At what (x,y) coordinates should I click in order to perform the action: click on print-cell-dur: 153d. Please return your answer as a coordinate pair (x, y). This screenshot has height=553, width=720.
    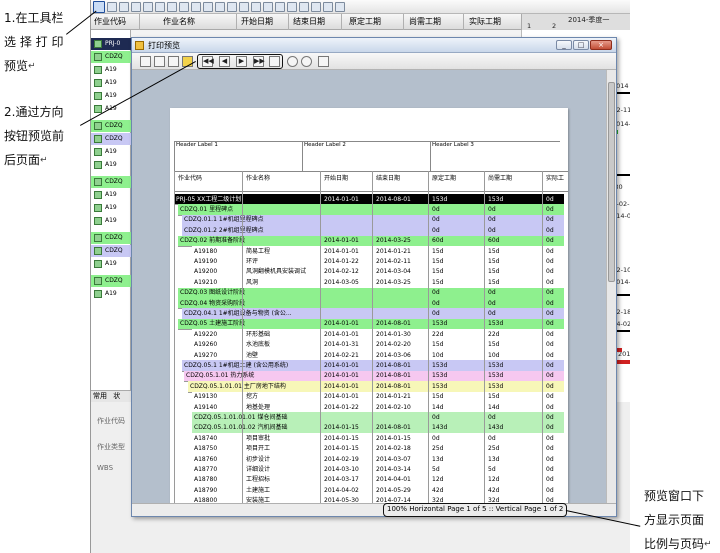
    Looking at the image, I should click on (440, 386).